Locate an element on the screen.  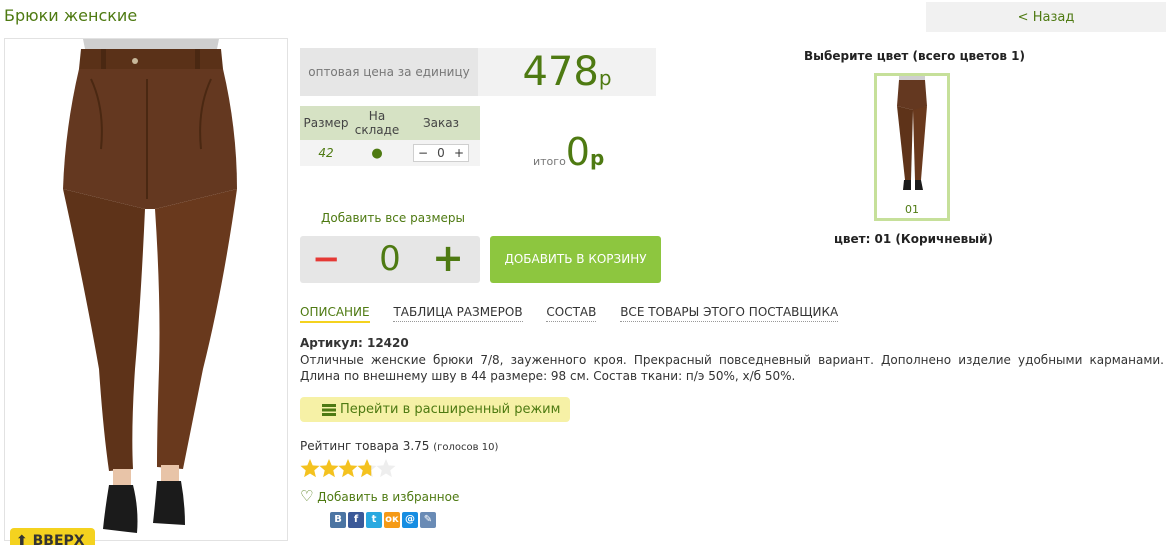
order-header: Заказ is located at coordinates (441, 123).